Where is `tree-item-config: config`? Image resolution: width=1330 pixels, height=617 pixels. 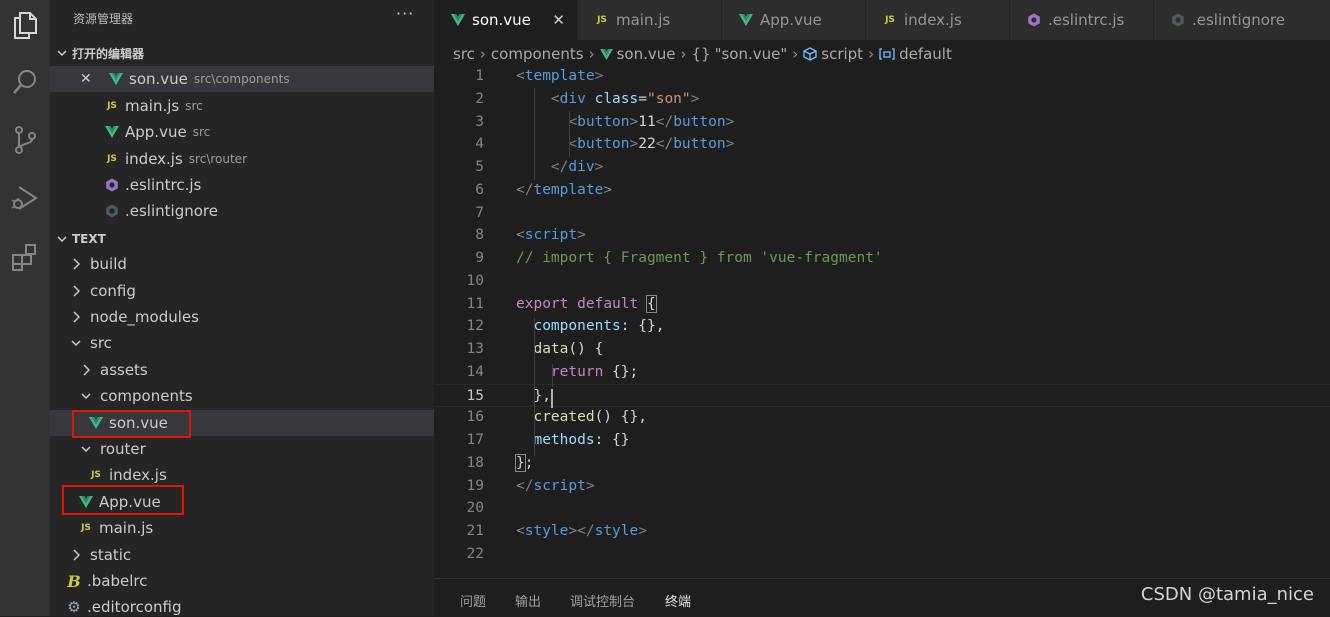 tree-item-config: config is located at coordinates (242, 291).